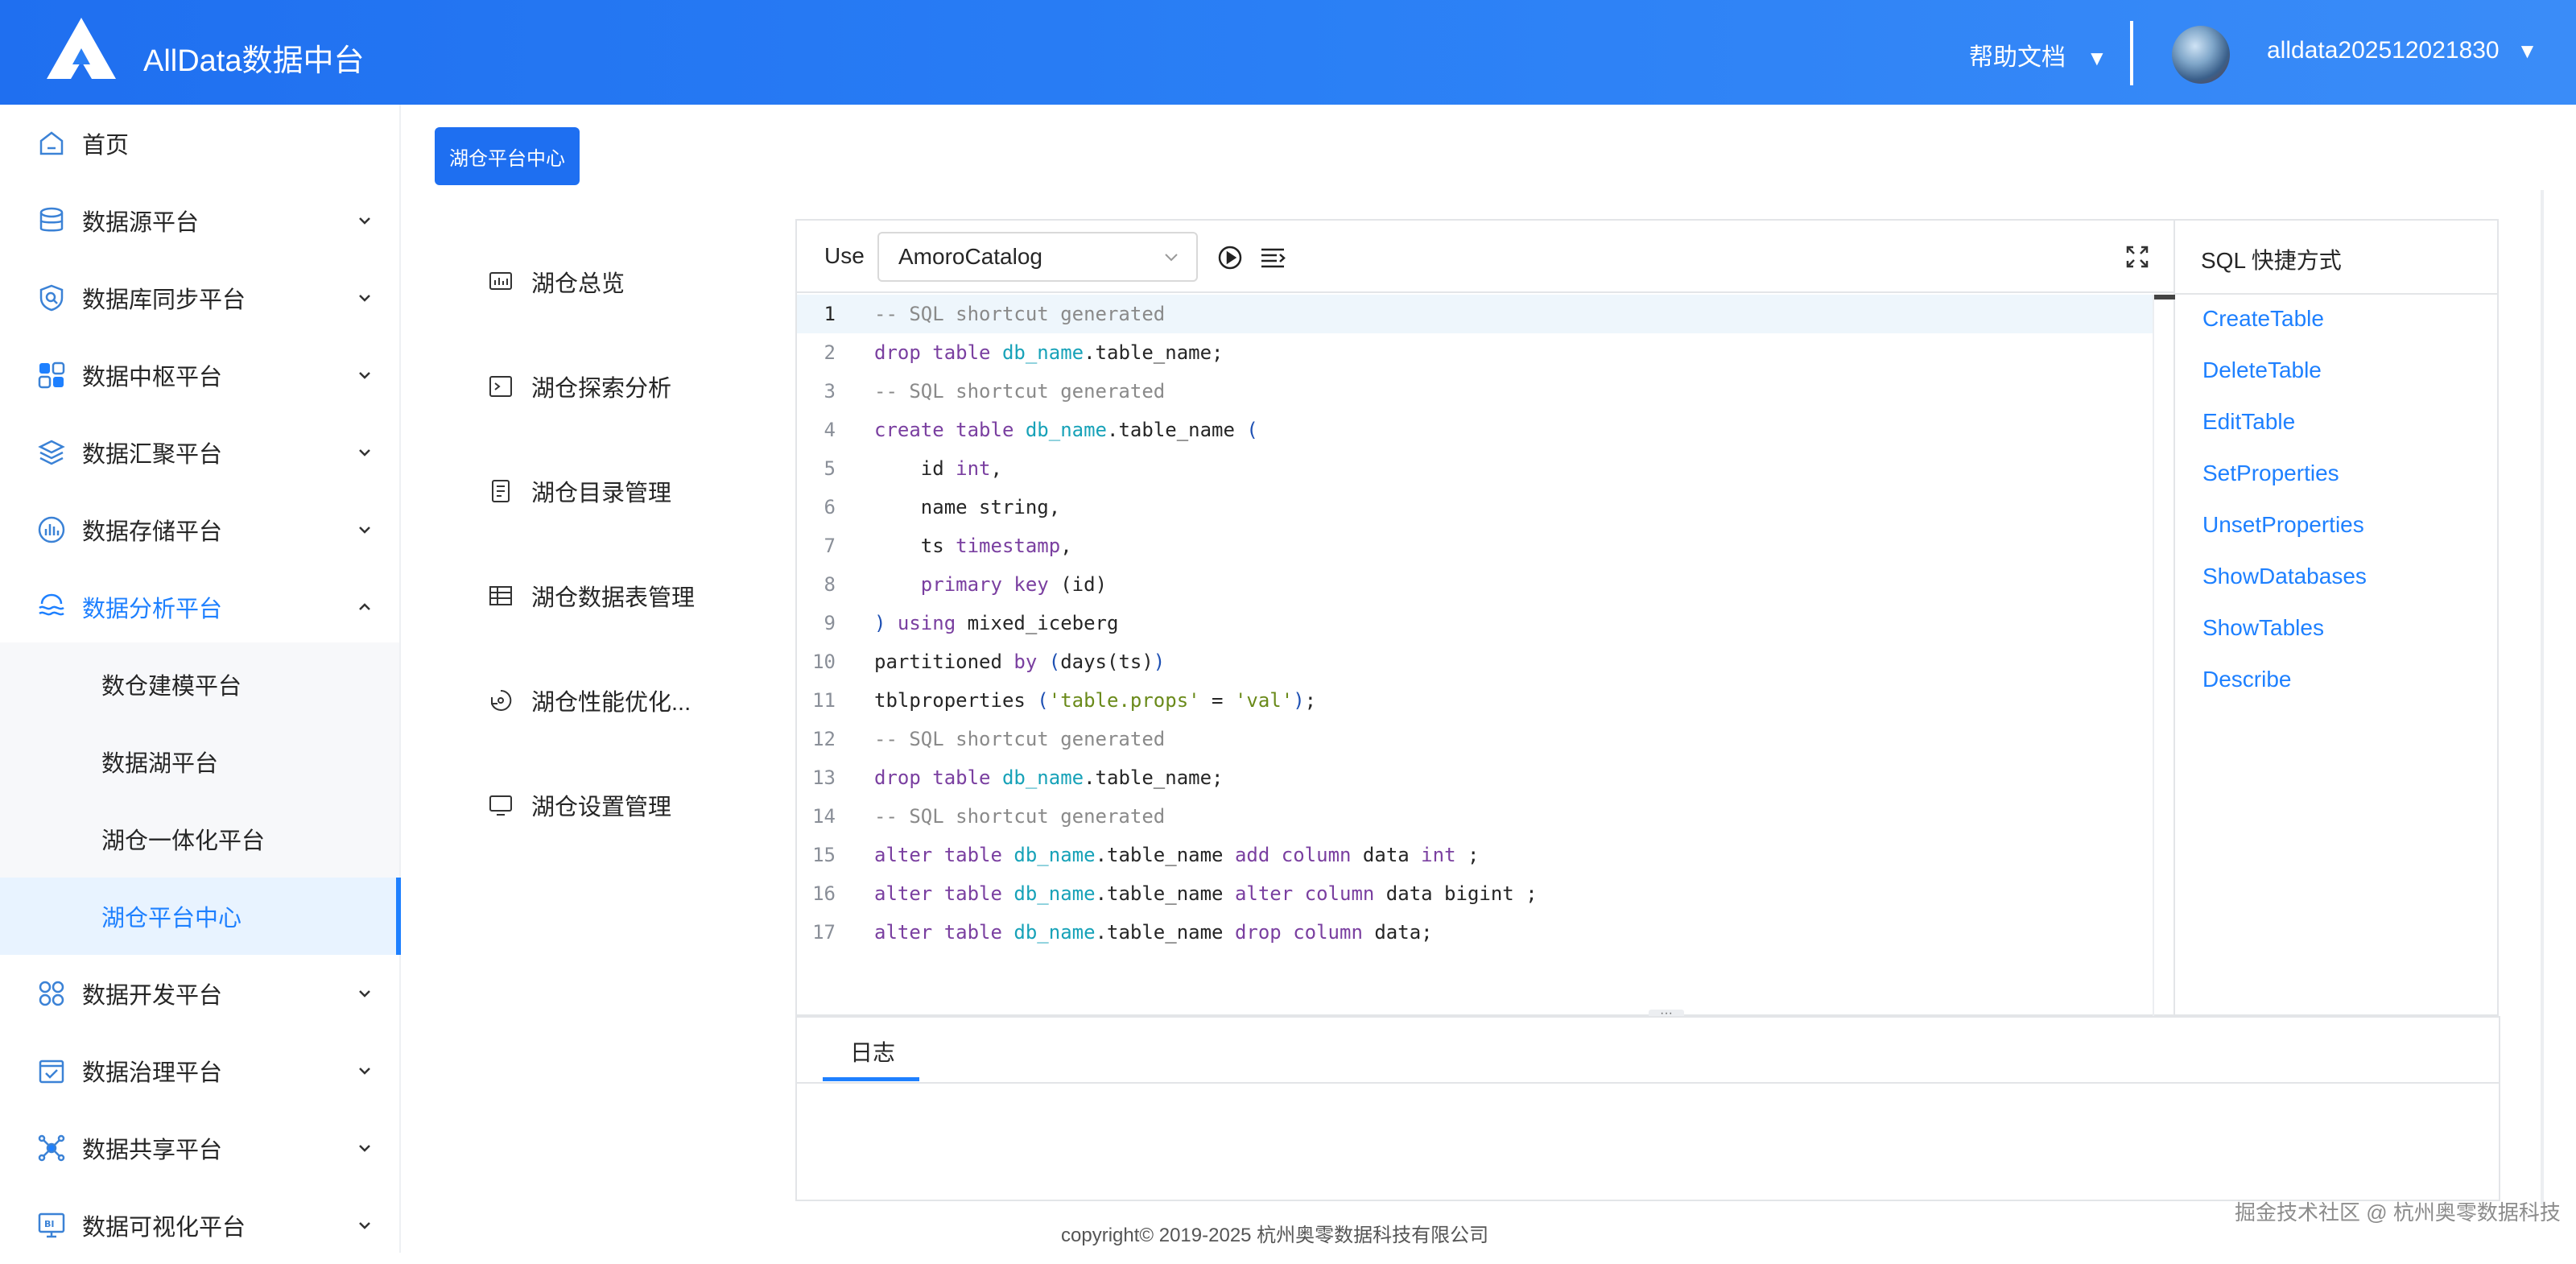  I want to click on layers-icon, so click(51, 453).